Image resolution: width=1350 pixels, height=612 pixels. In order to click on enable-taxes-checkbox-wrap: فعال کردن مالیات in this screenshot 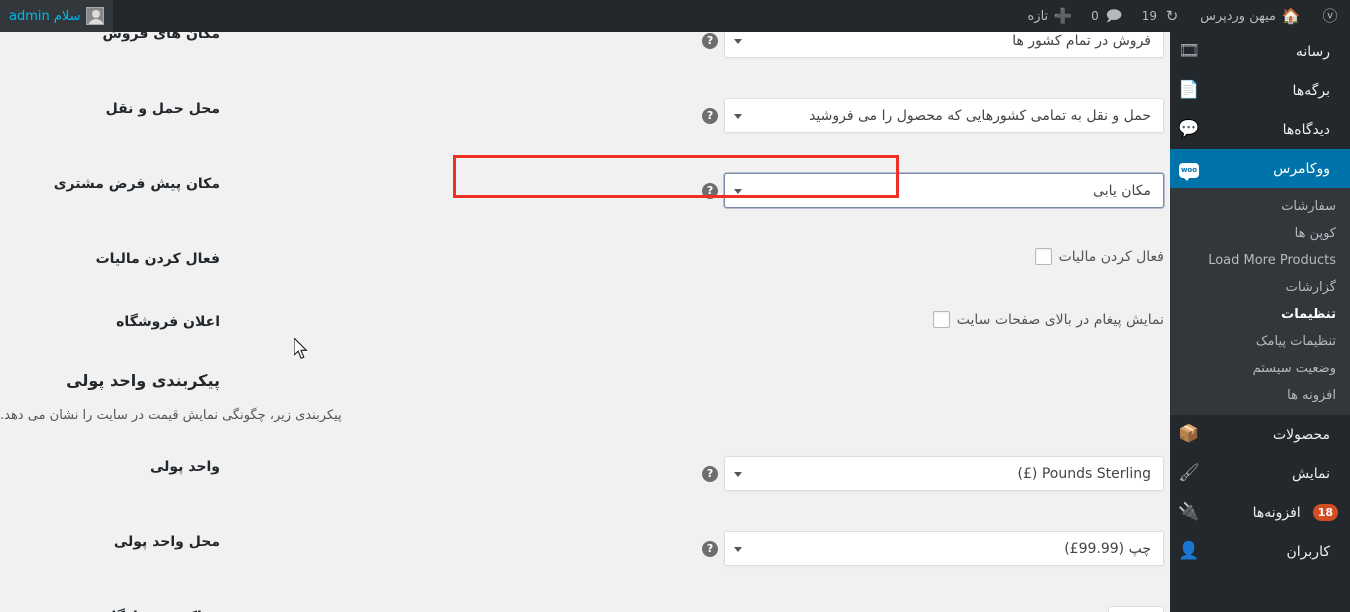, I will do `click(1099, 256)`.